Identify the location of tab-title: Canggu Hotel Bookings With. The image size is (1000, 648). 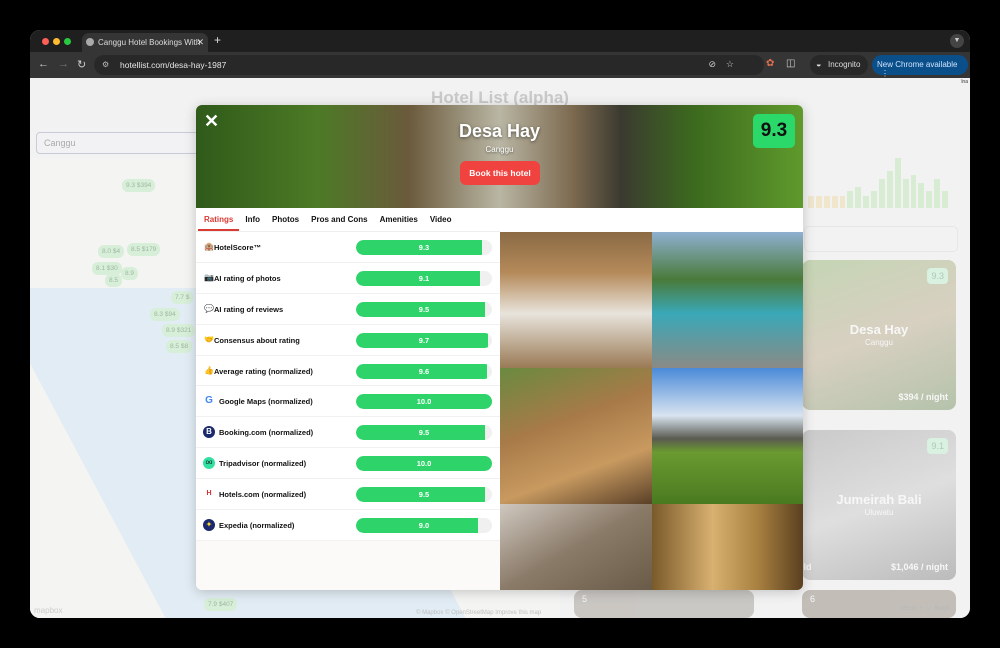
(149, 42).